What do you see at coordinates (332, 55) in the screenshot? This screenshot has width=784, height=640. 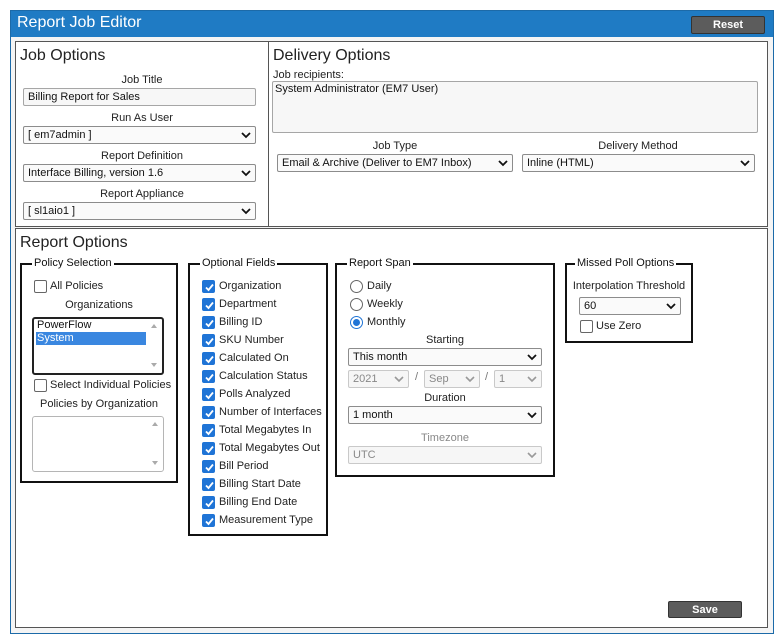 I see `delivery-options-title: Delivery Options` at bounding box center [332, 55].